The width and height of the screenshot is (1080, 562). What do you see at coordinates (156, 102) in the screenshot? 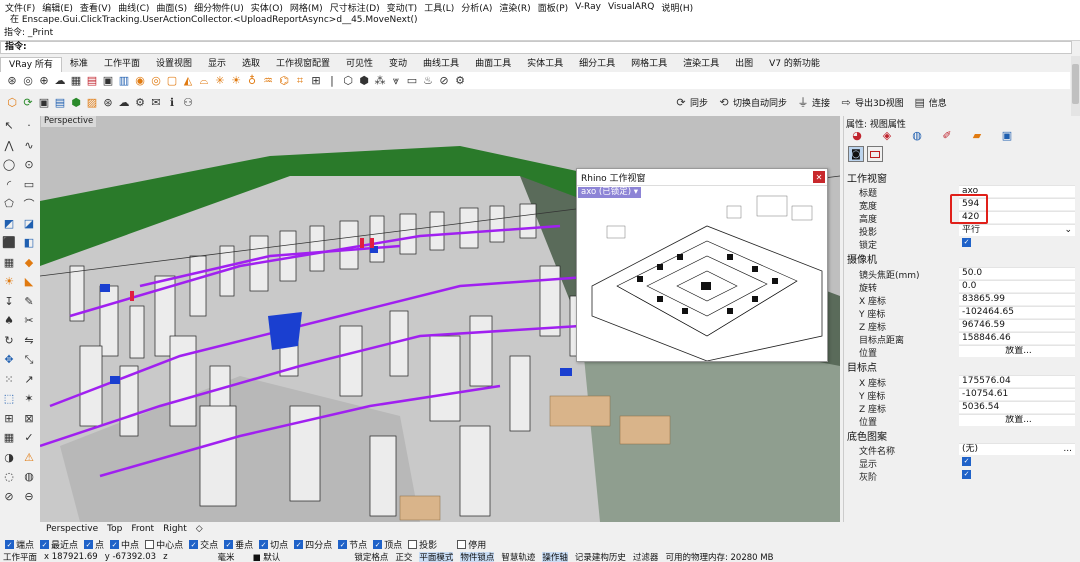
I see `feedback-icon: ✉` at bounding box center [156, 102].